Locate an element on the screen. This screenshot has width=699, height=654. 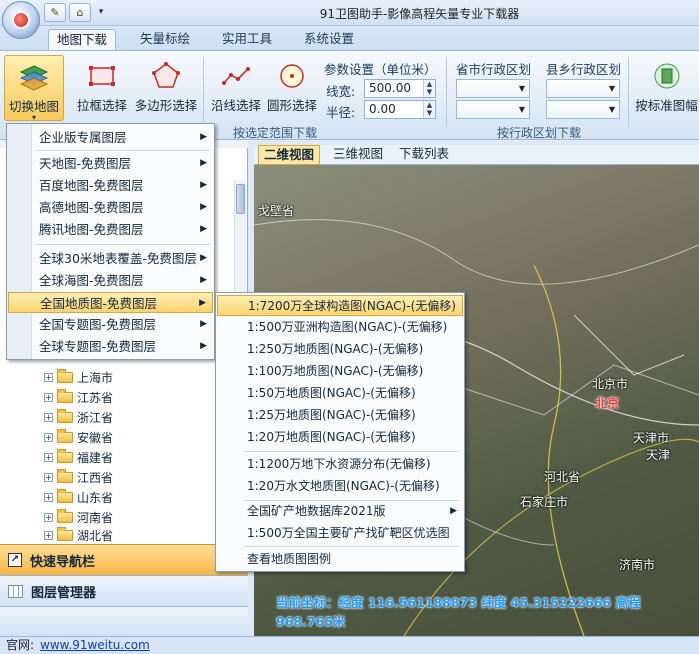
menu-item-baidu: 百度地图-免费图层 ▶ is located at coordinates (110, 185).